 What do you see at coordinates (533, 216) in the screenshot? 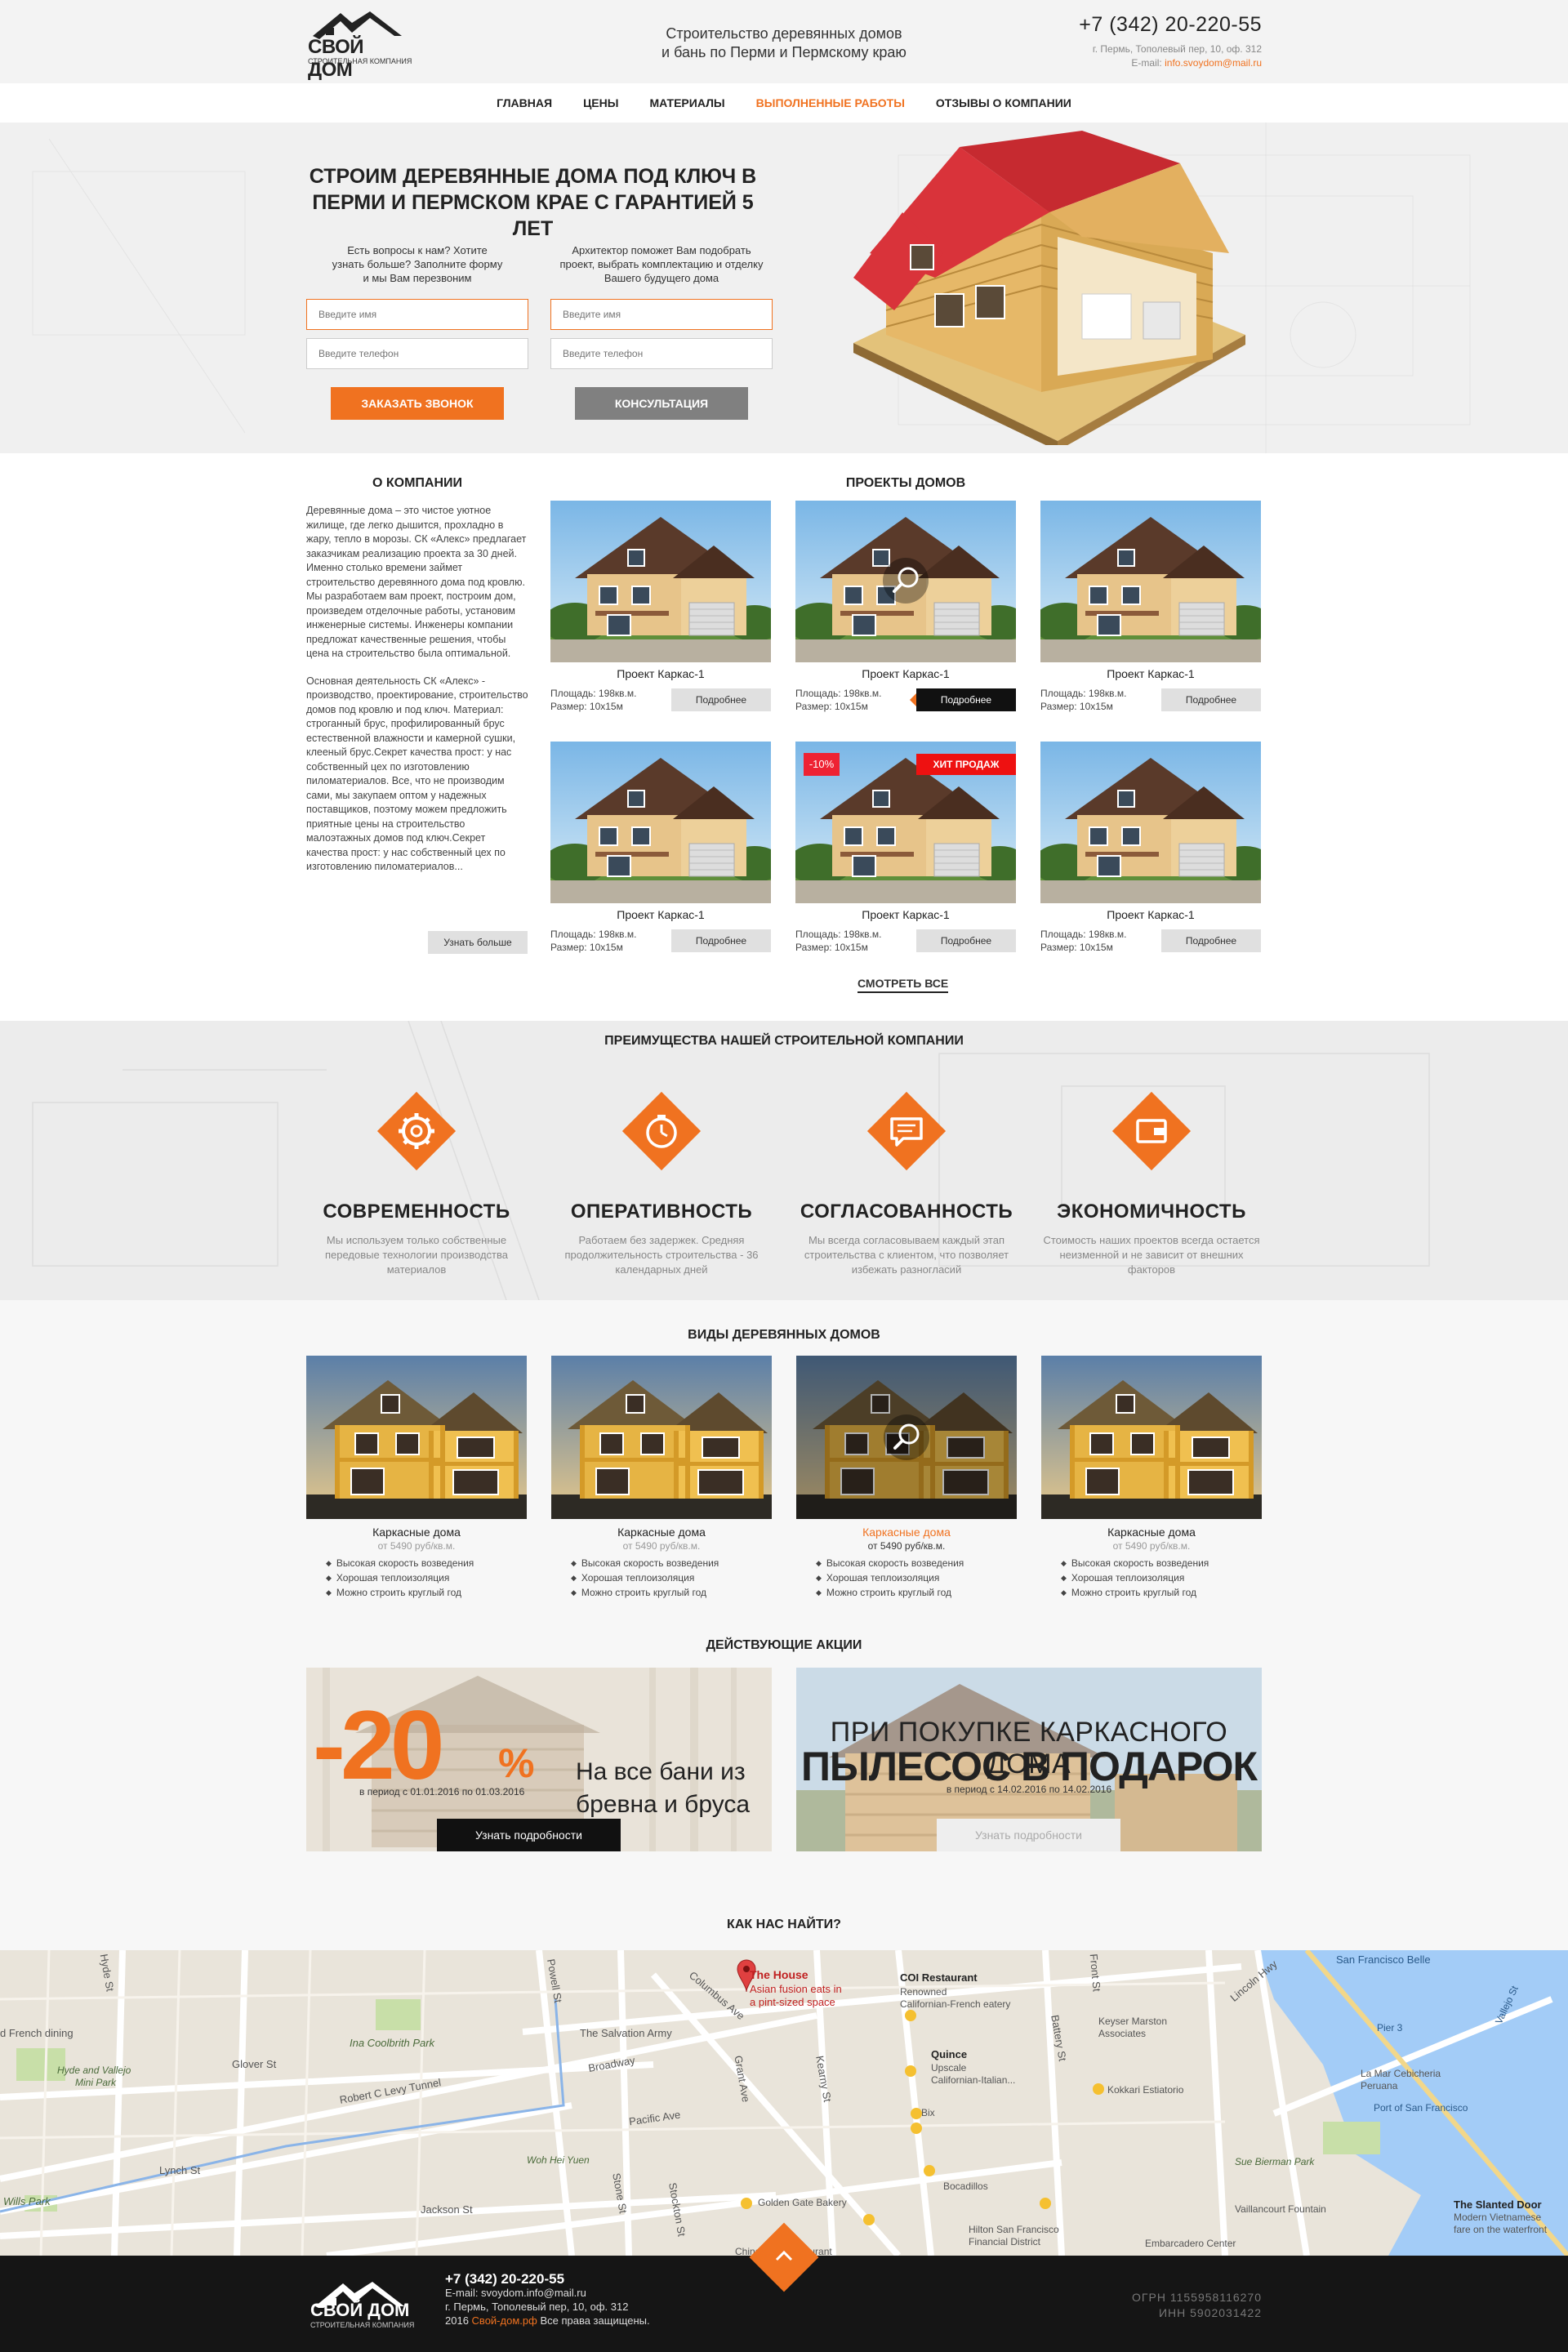
I see `hero-title-line: ПЕРМИ И ПЕРМСКОМ КРАЕ С ГАРАНТИЕЙ 5 ЛЕТ` at bounding box center [533, 216].